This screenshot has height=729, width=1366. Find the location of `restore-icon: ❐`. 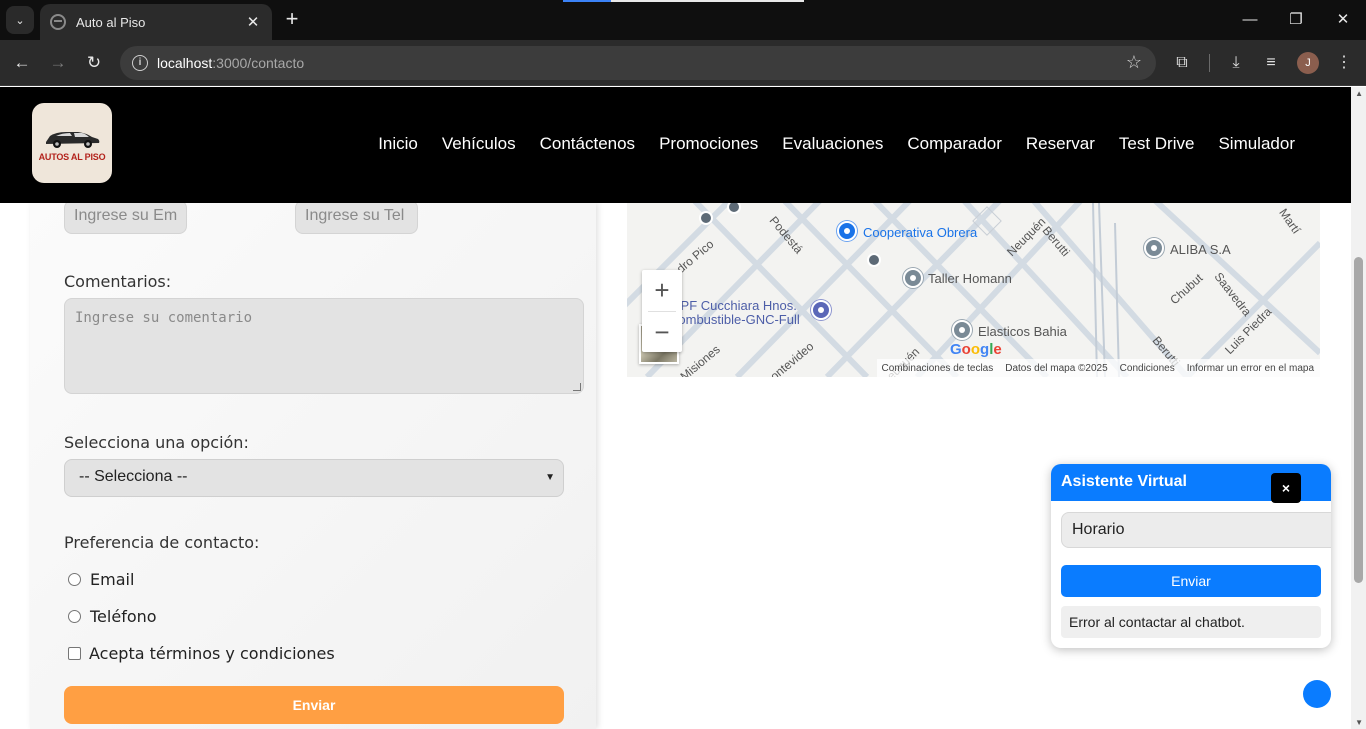

restore-icon: ❐ is located at coordinates (1296, 20).